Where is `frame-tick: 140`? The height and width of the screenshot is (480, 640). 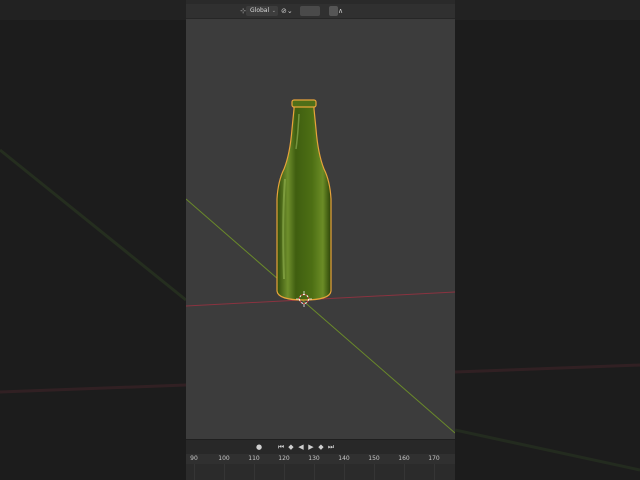 frame-tick: 140 is located at coordinates (344, 458).